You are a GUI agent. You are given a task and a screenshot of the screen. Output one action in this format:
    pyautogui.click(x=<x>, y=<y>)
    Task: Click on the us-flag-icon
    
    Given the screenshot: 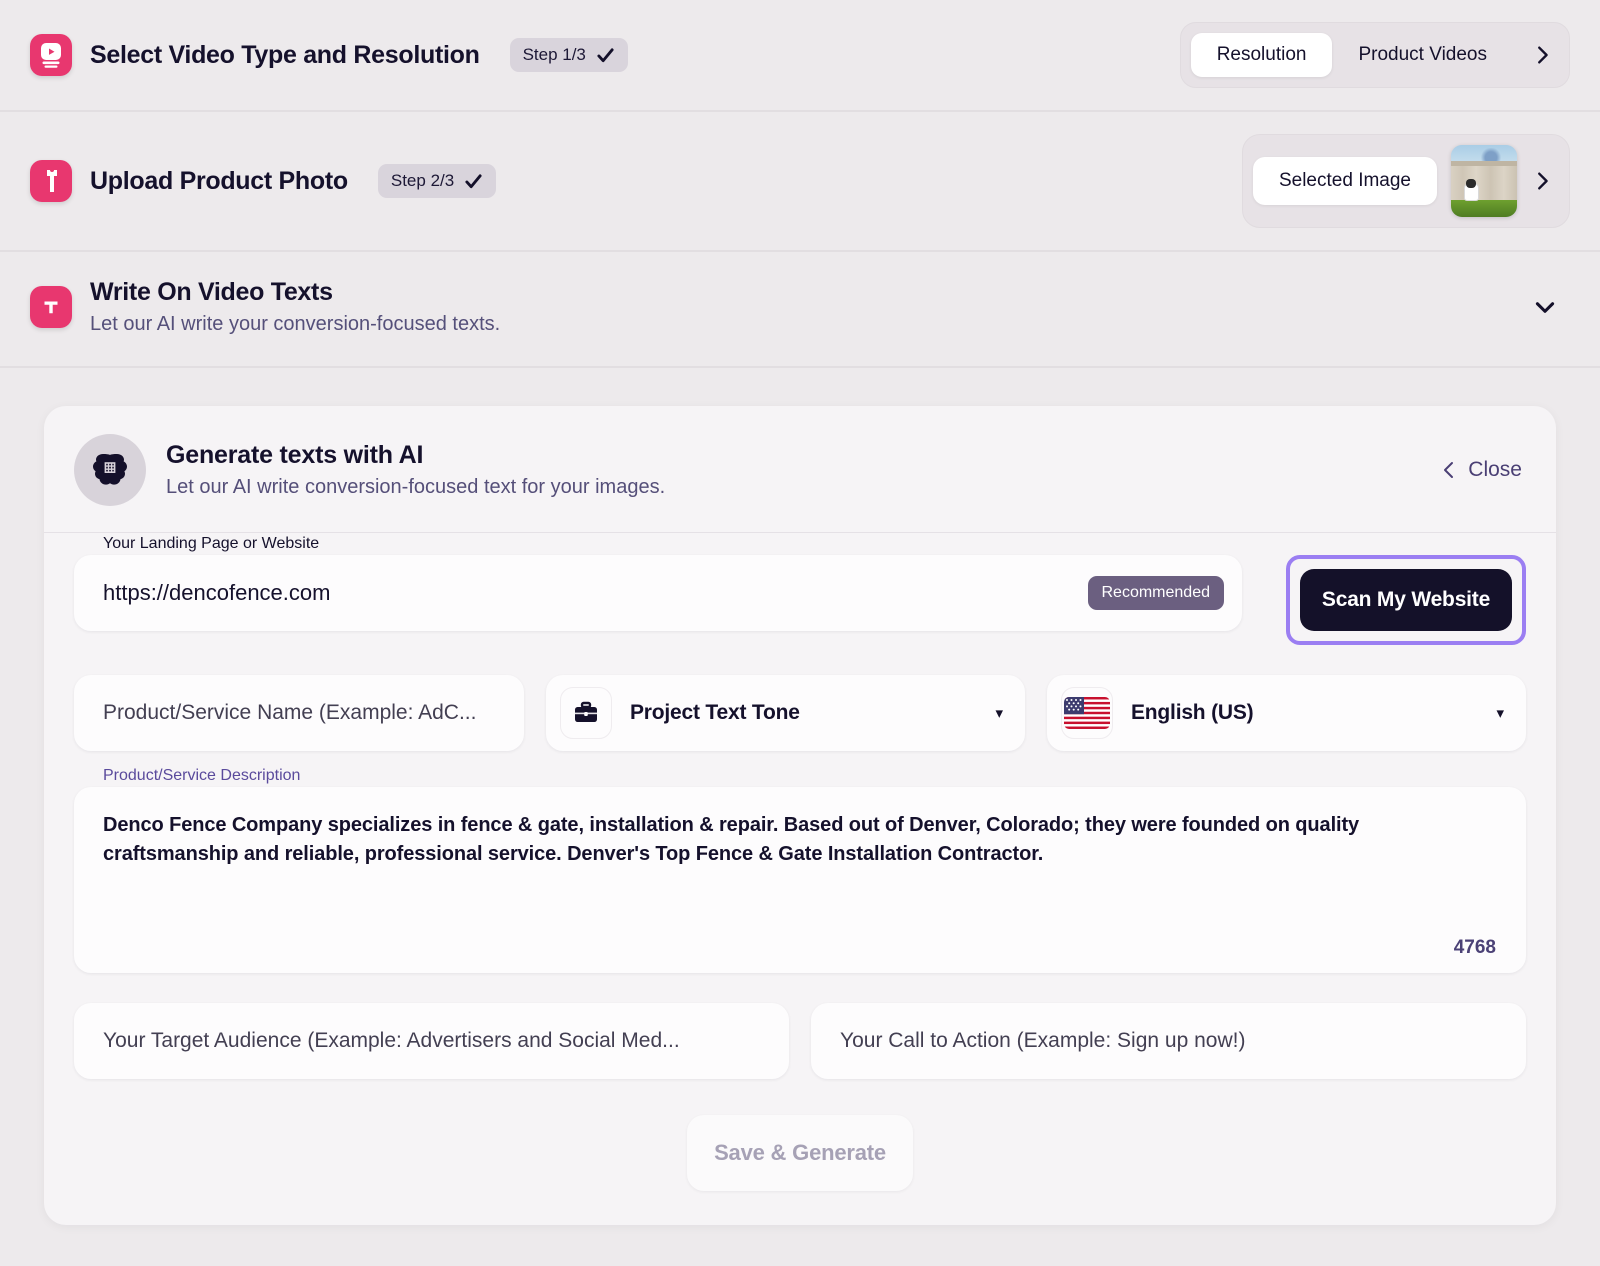 What is the action you would take?
    pyautogui.click(x=1087, y=713)
    